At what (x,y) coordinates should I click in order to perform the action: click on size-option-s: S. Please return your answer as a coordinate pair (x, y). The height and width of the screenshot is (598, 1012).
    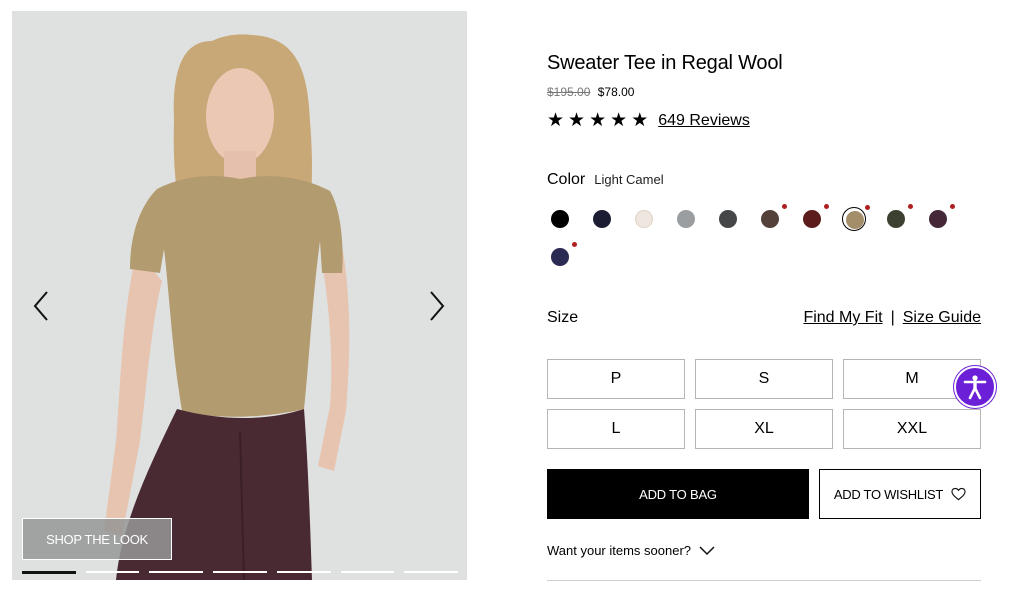
    Looking at the image, I should click on (764, 379).